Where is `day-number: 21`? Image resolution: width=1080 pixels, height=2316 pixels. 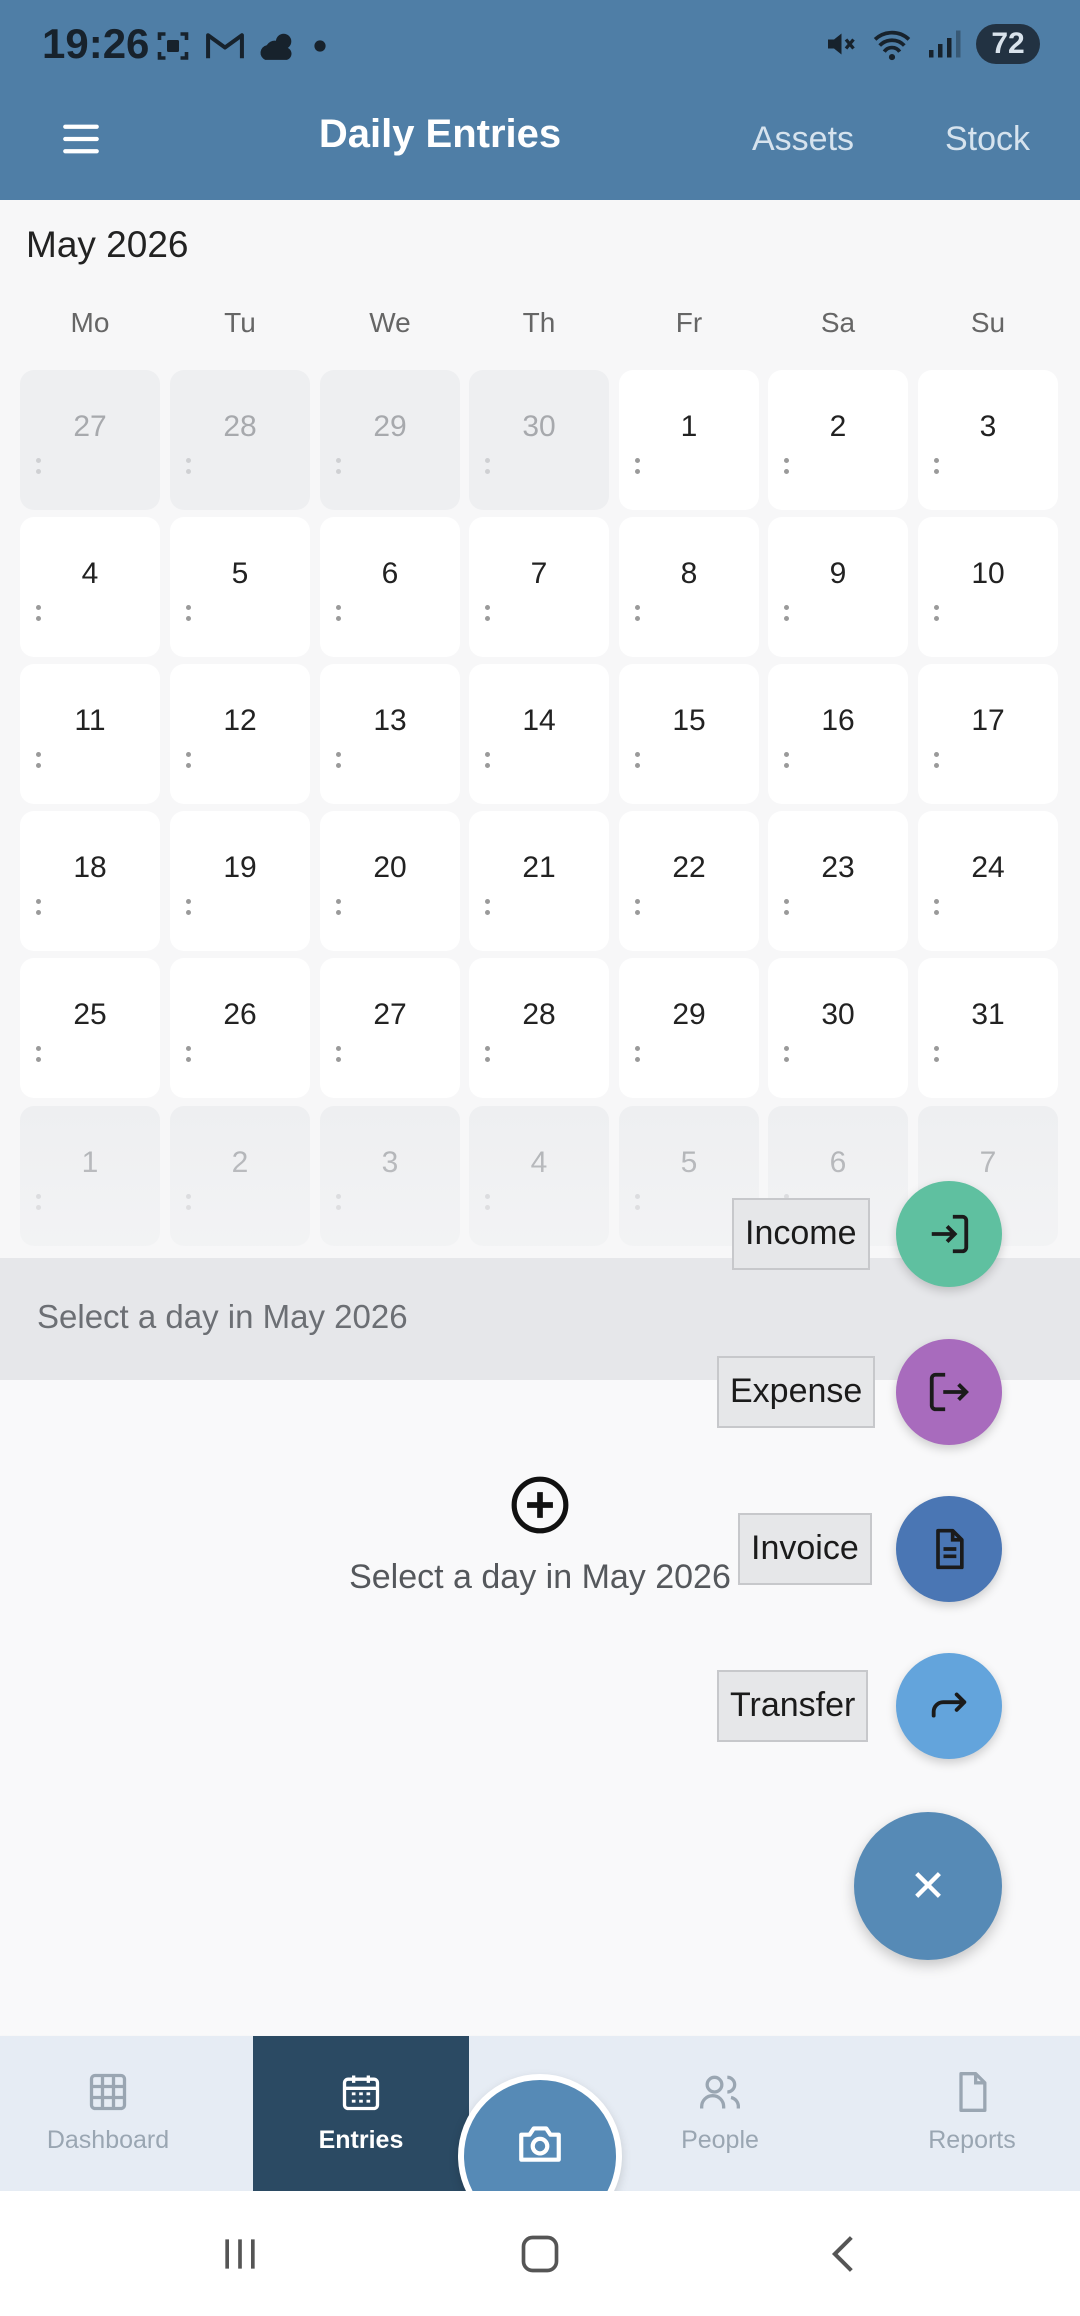
day-number: 21 is located at coordinates (539, 867).